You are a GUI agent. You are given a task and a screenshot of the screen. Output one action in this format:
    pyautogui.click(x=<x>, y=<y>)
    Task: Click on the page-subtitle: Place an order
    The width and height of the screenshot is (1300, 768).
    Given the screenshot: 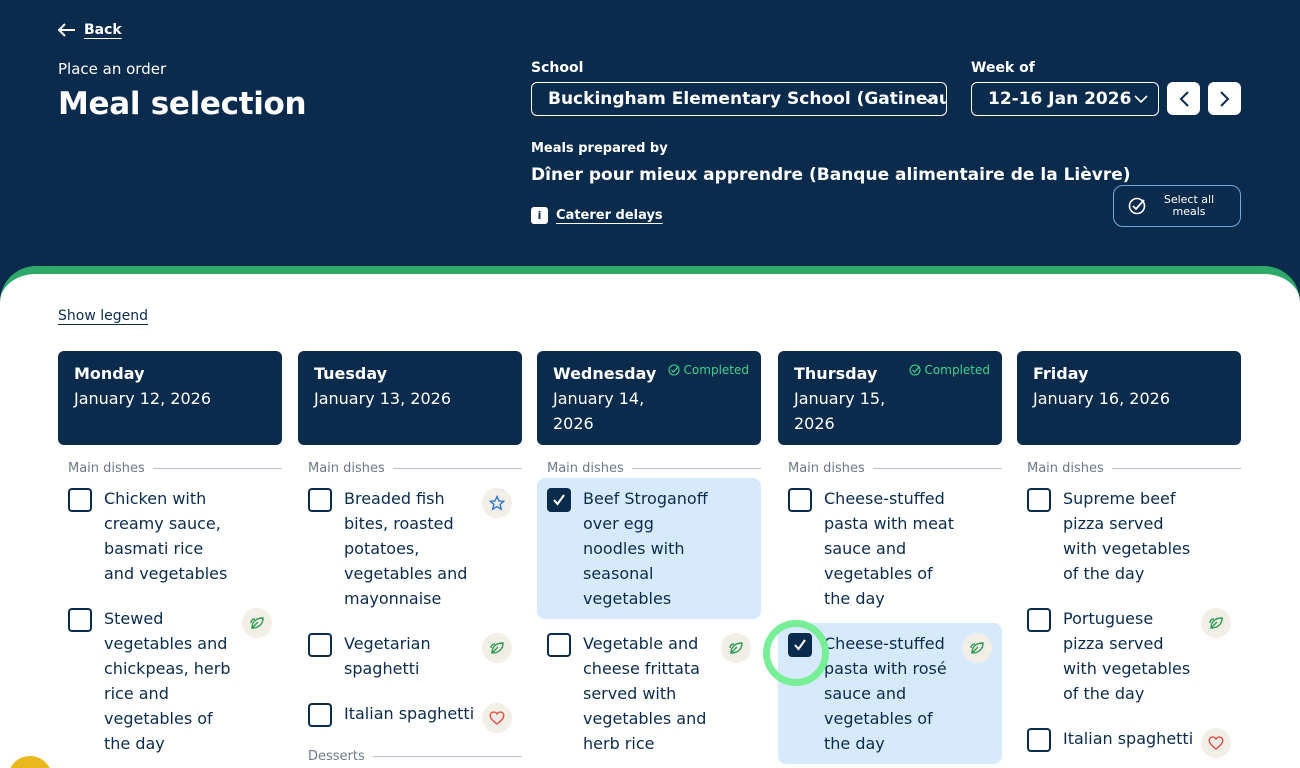 What is the action you would take?
    pyautogui.click(x=112, y=69)
    